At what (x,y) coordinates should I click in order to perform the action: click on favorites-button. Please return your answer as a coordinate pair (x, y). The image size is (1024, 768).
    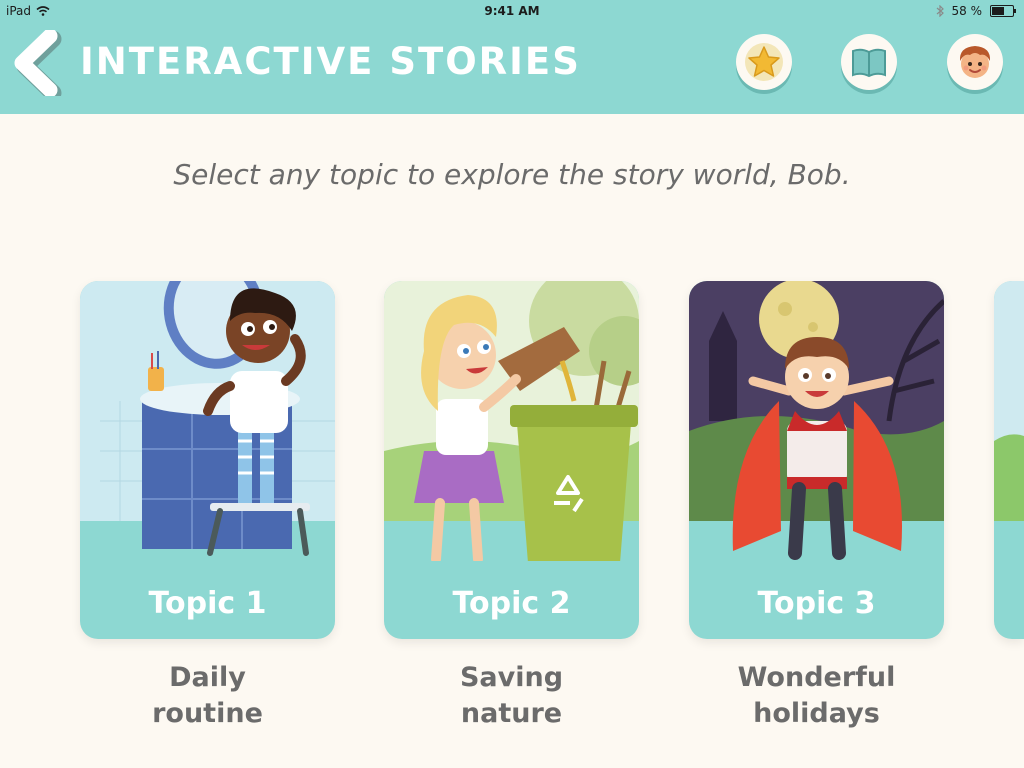
    Looking at the image, I should click on (764, 62).